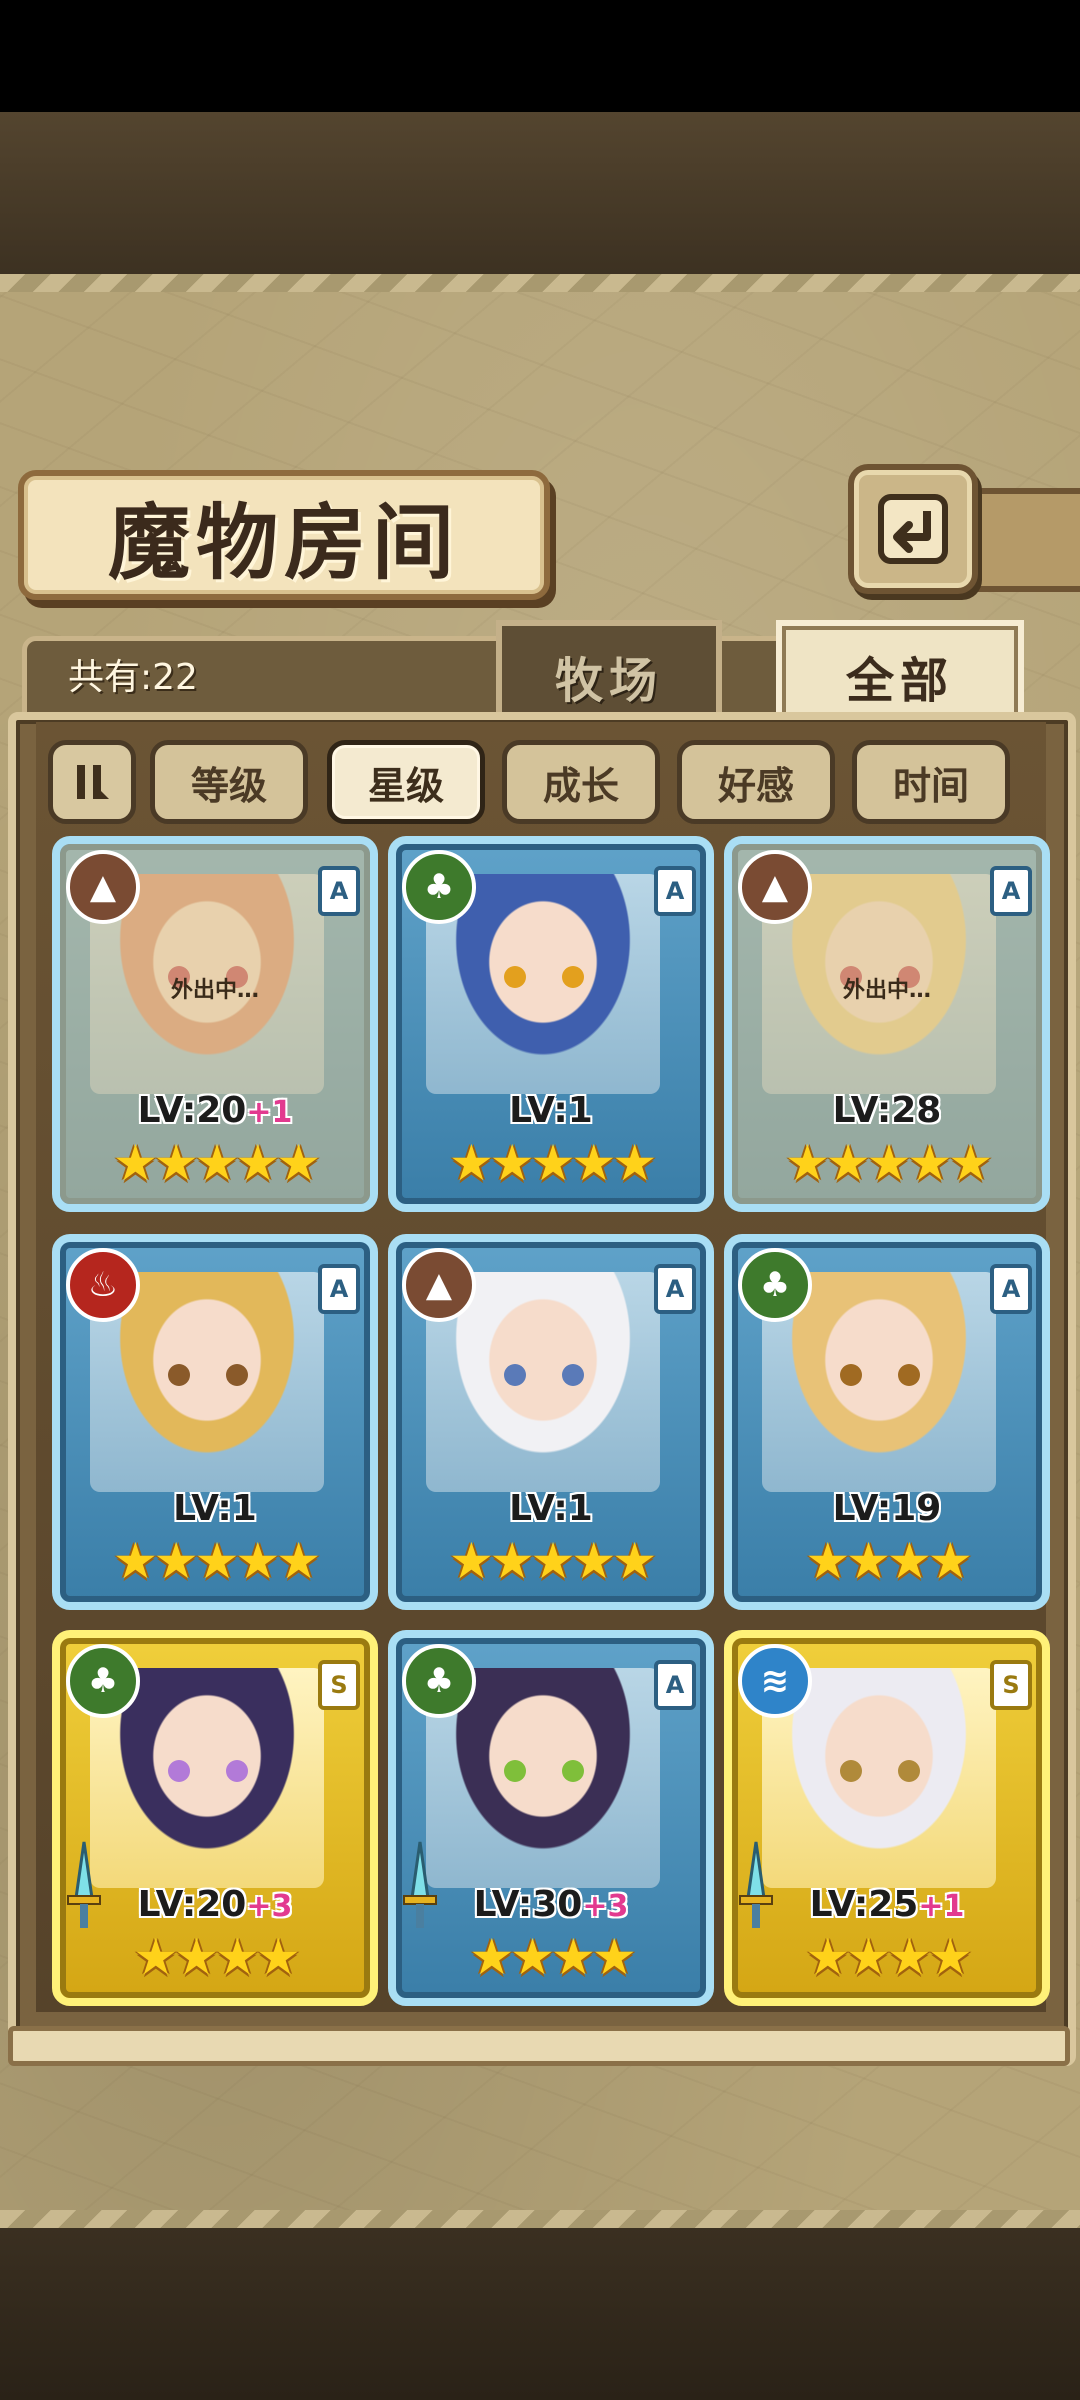  I want to click on level-label: LV:20+1, so click(215, 1110).